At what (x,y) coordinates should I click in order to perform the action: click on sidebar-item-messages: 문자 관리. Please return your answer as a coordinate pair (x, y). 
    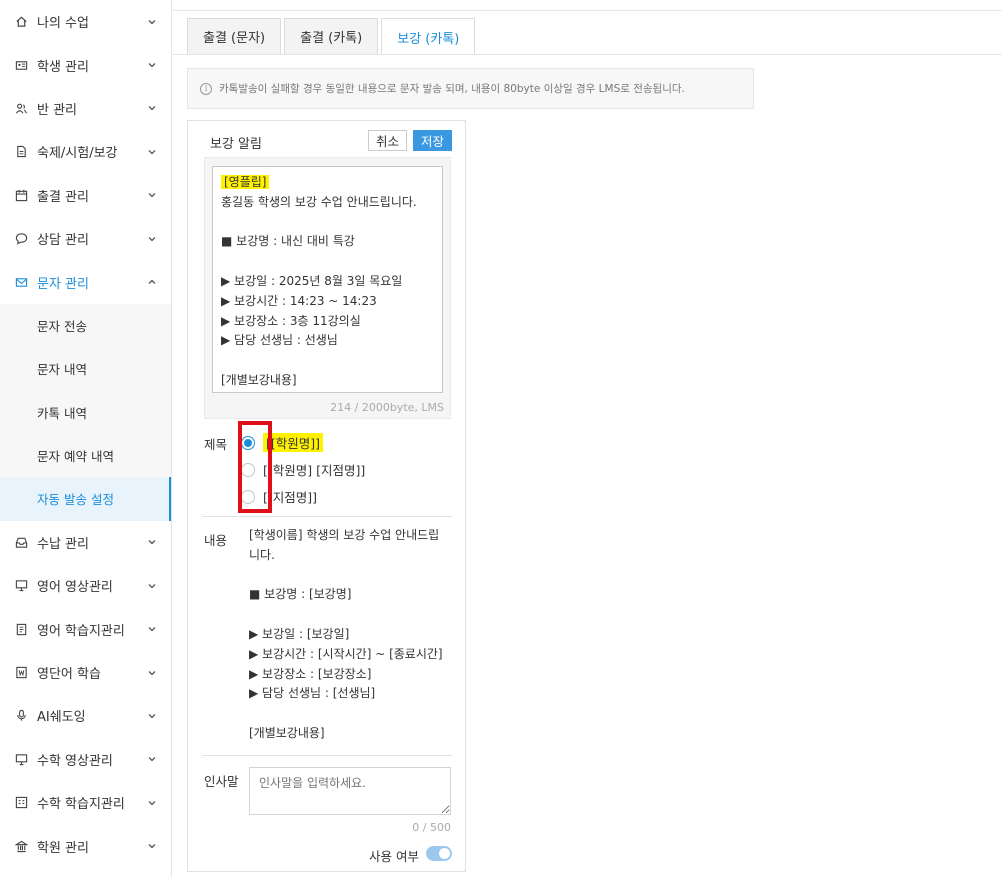
    Looking at the image, I should click on (85, 281).